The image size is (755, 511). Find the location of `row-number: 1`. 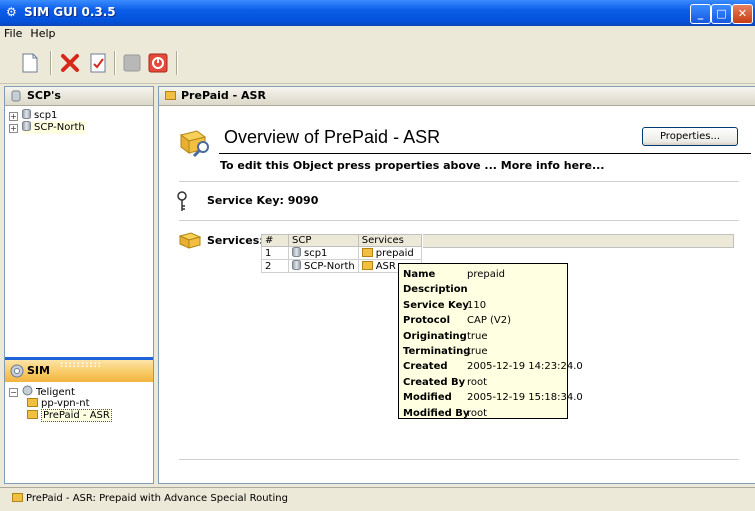

row-number: 1 is located at coordinates (275, 253).